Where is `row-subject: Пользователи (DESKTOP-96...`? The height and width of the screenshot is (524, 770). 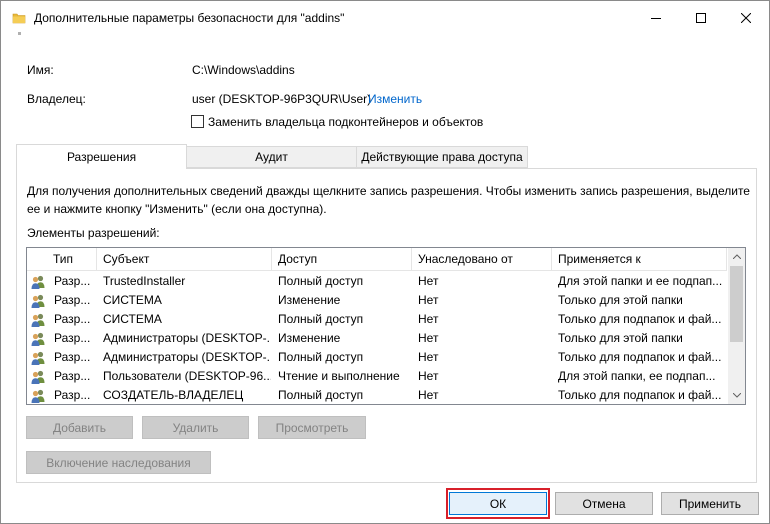 row-subject: Пользователи (DESKTOP-96... is located at coordinates (187, 376).